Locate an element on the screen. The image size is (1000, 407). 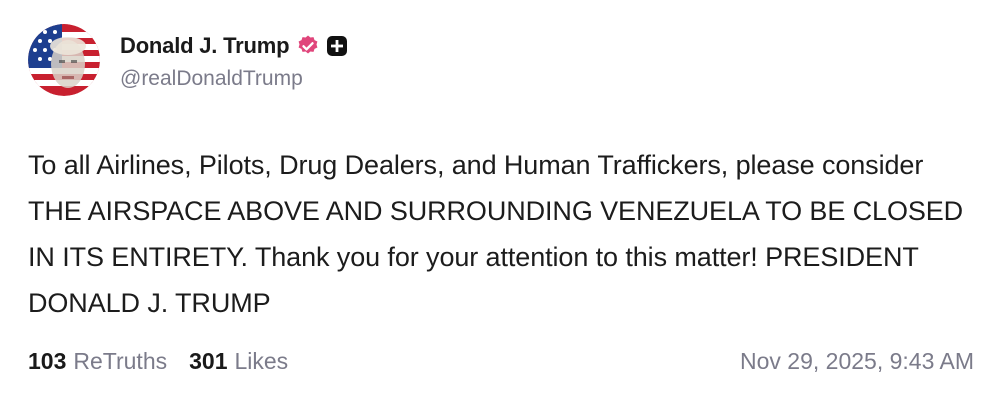
likes-label: Likes is located at coordinates (261, 361).